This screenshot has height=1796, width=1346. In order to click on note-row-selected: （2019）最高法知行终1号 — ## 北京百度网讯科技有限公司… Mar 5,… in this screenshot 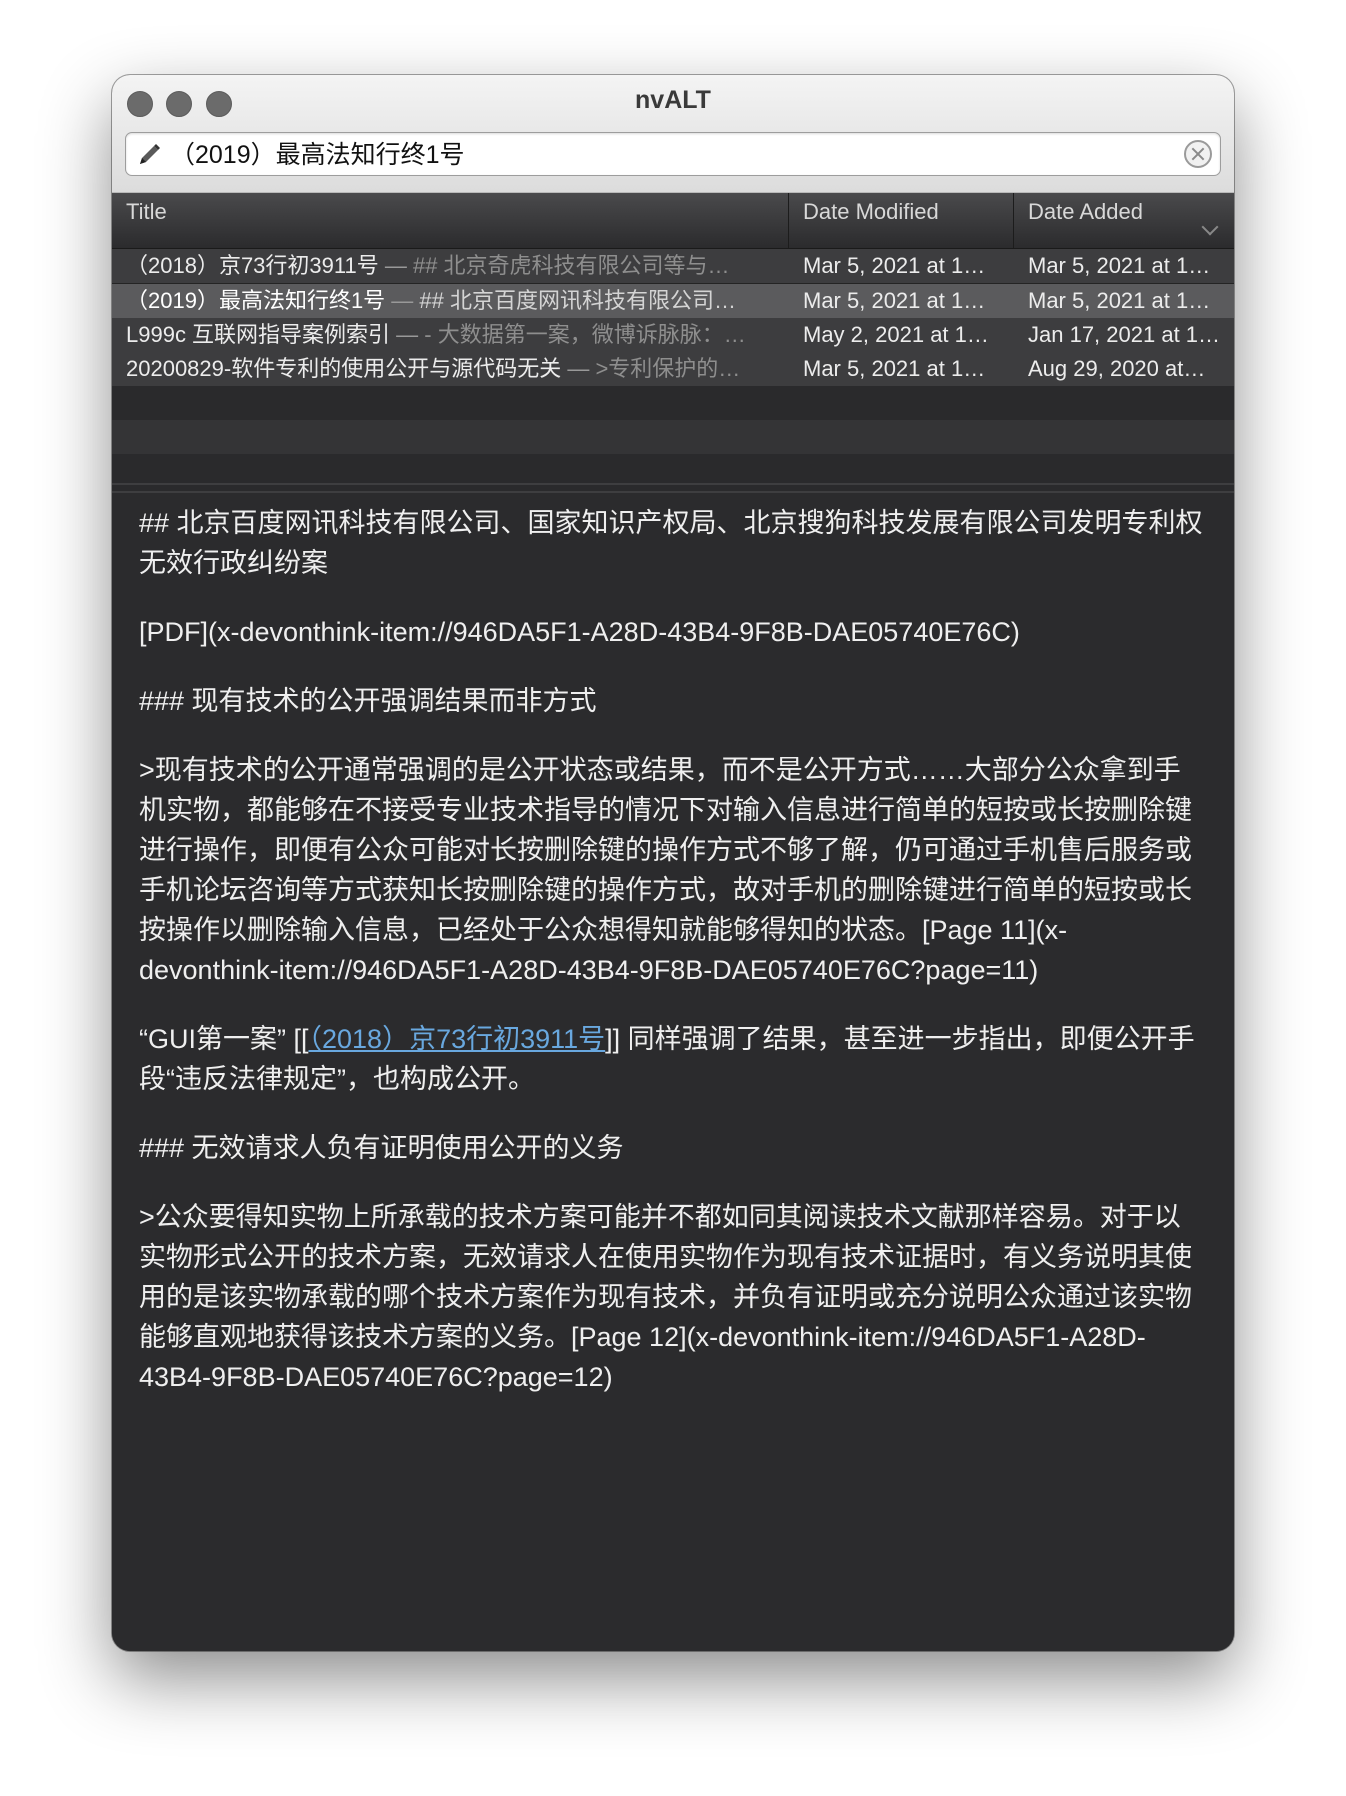, I will do `click(673, 301)`.